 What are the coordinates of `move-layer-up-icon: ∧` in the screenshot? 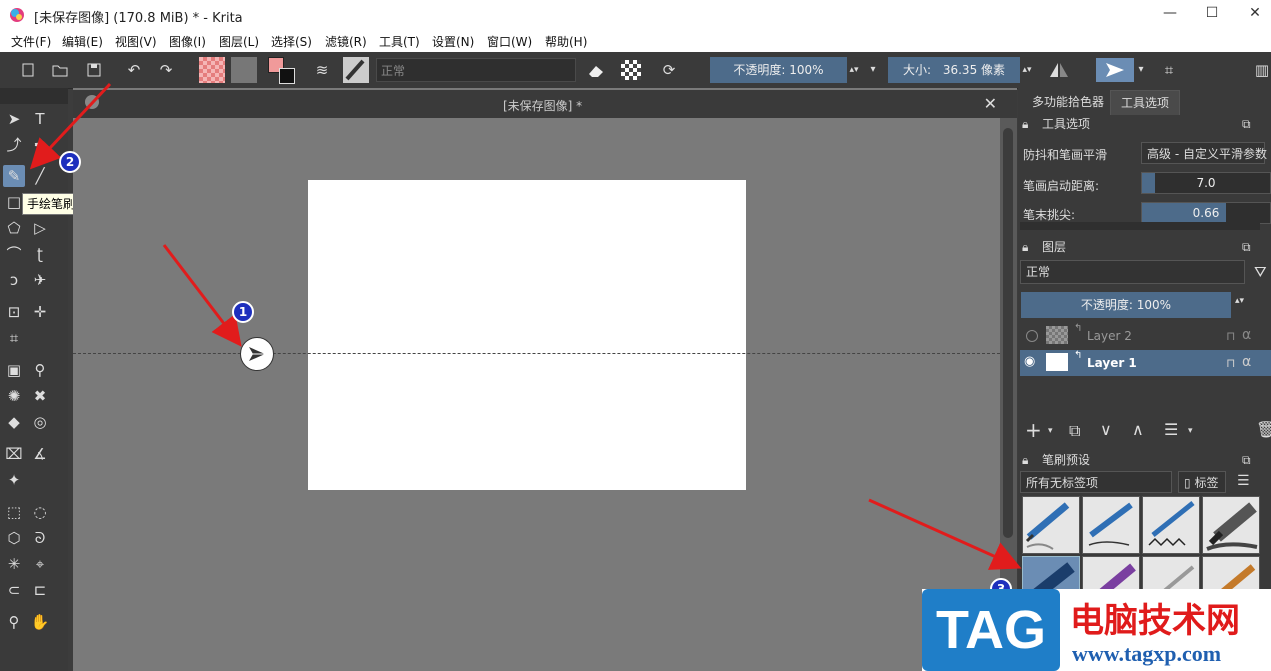 It's located at (1138, 429).